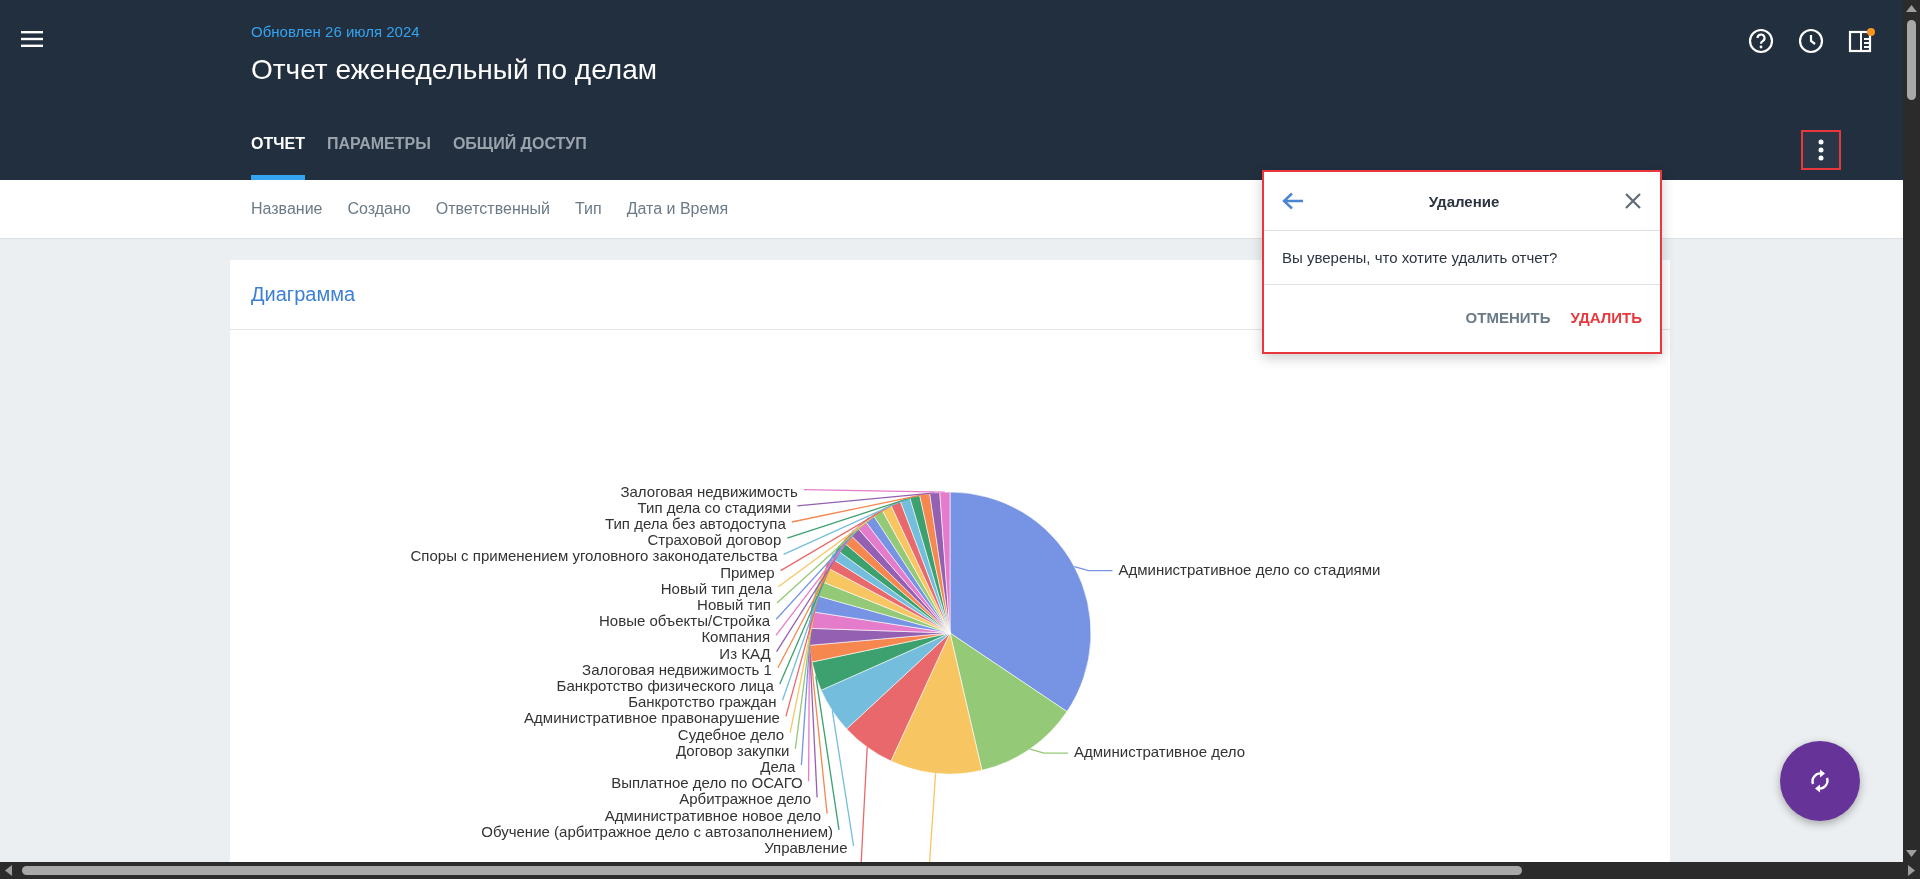 The height and width of the screenshot is (879, 1920). Describe the element at coordinates (1911, 431) in the screenshot. I see `vertical-scrollbar` at that location.